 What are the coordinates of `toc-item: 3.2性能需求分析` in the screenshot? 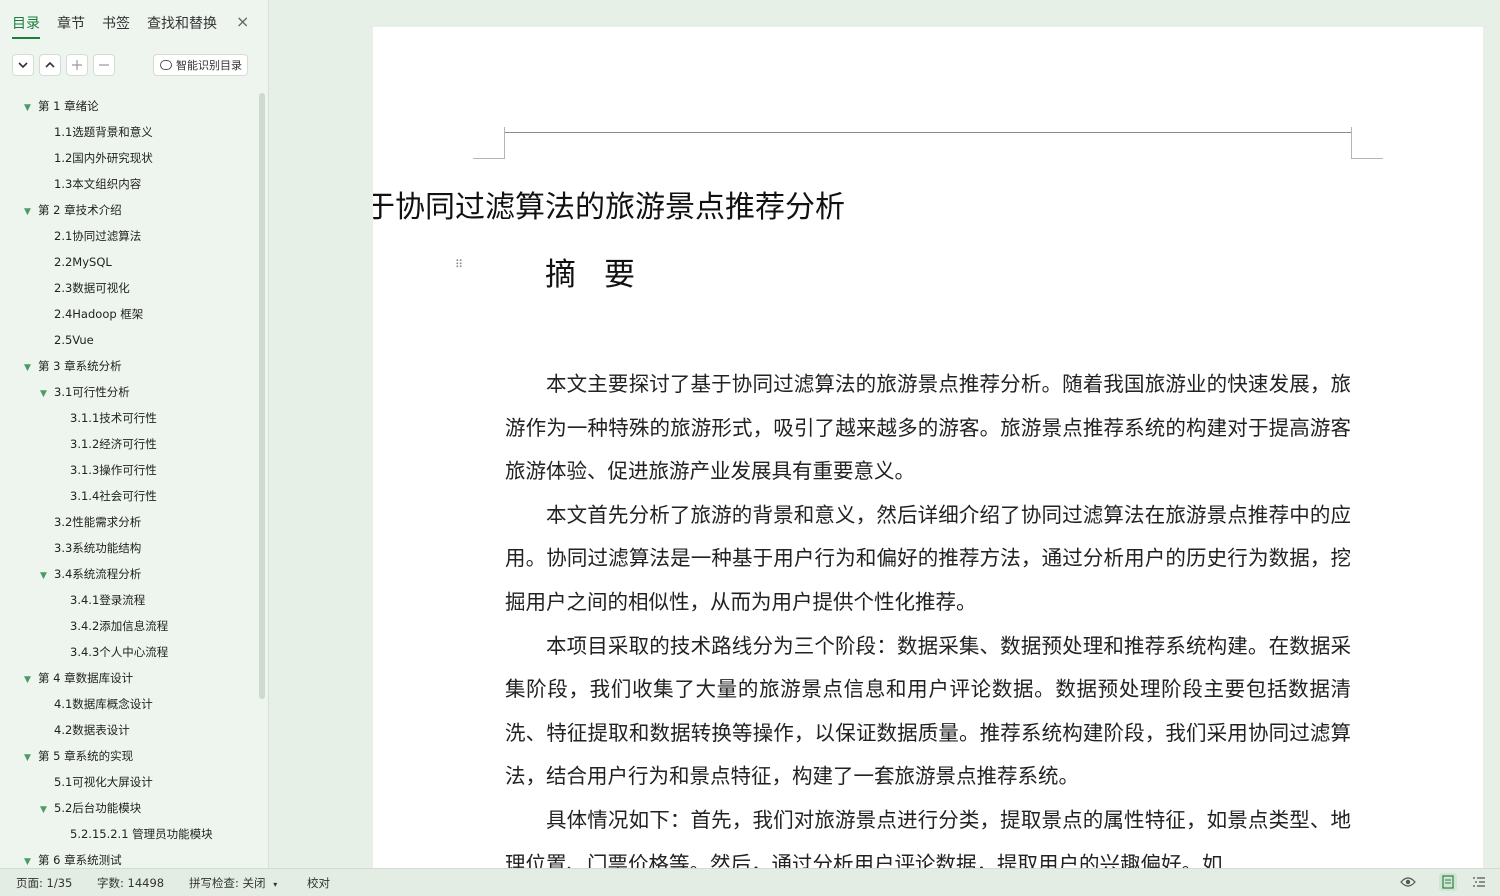 It's located at (90, 522).